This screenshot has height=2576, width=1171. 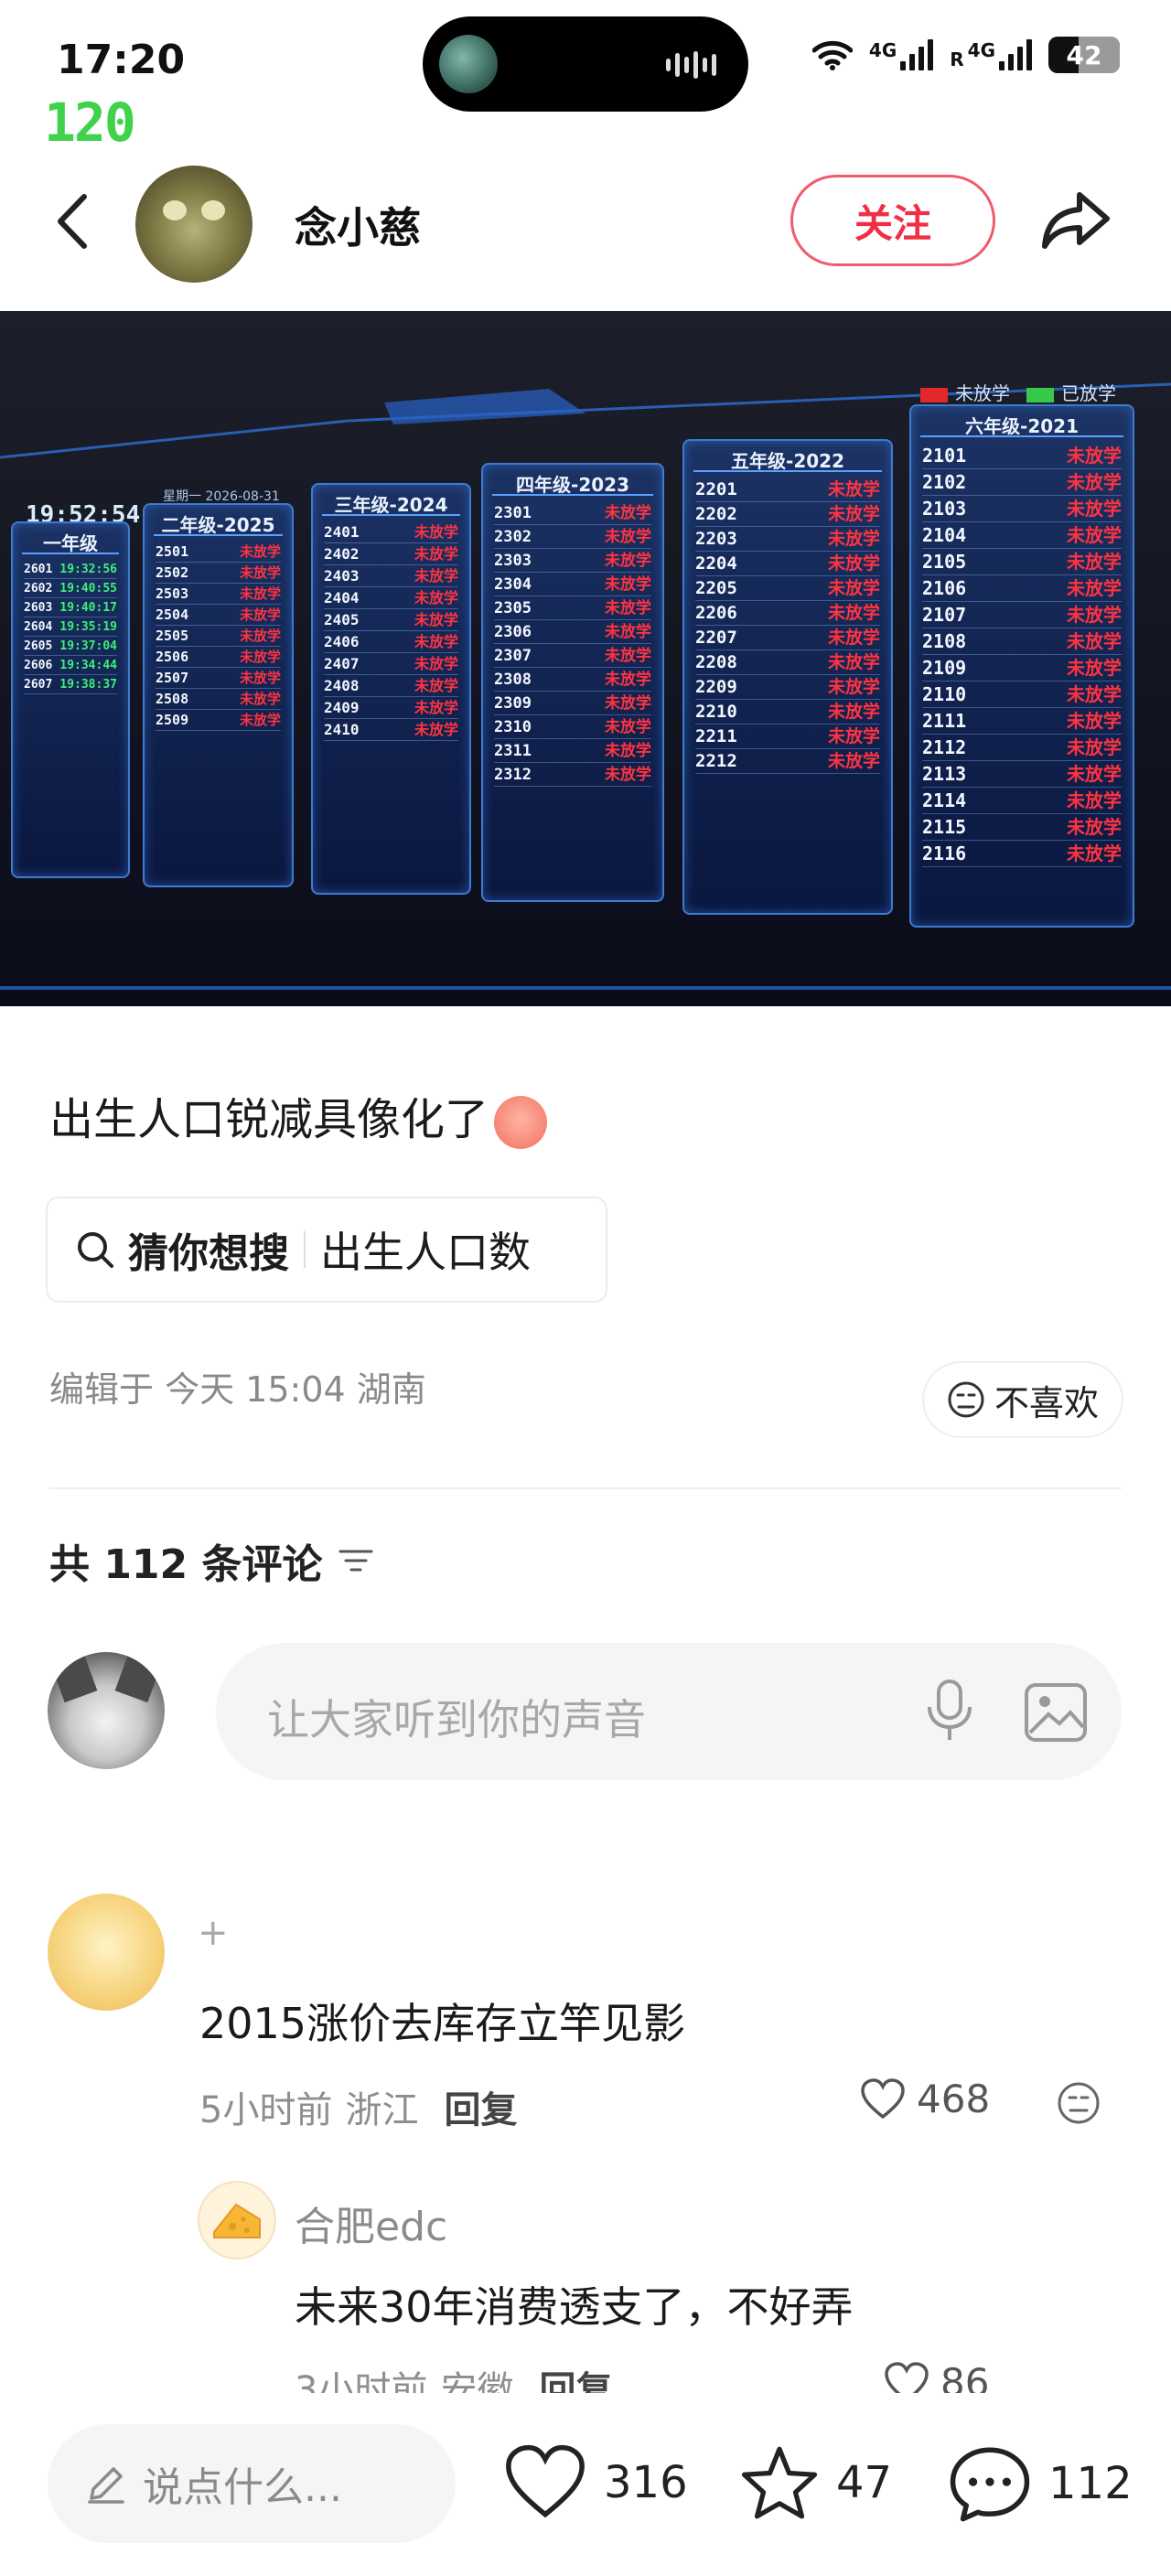 I want to click on class-number: 2503, so click(x=172, y=593).